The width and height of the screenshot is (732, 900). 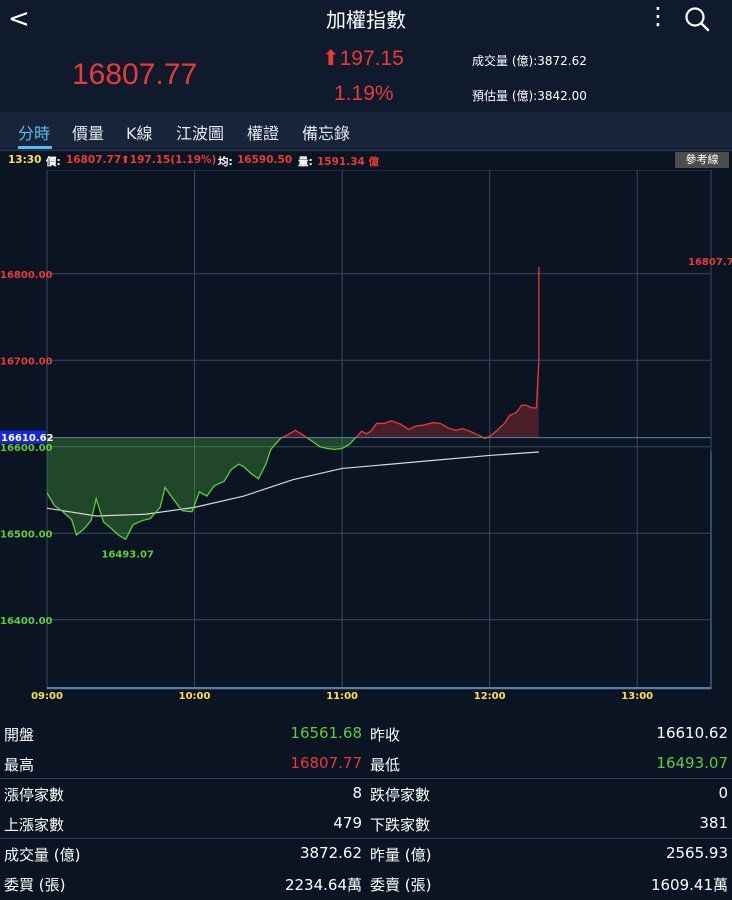 I want to click on low-price-label: 16493.07, so click(x=127, y=554).